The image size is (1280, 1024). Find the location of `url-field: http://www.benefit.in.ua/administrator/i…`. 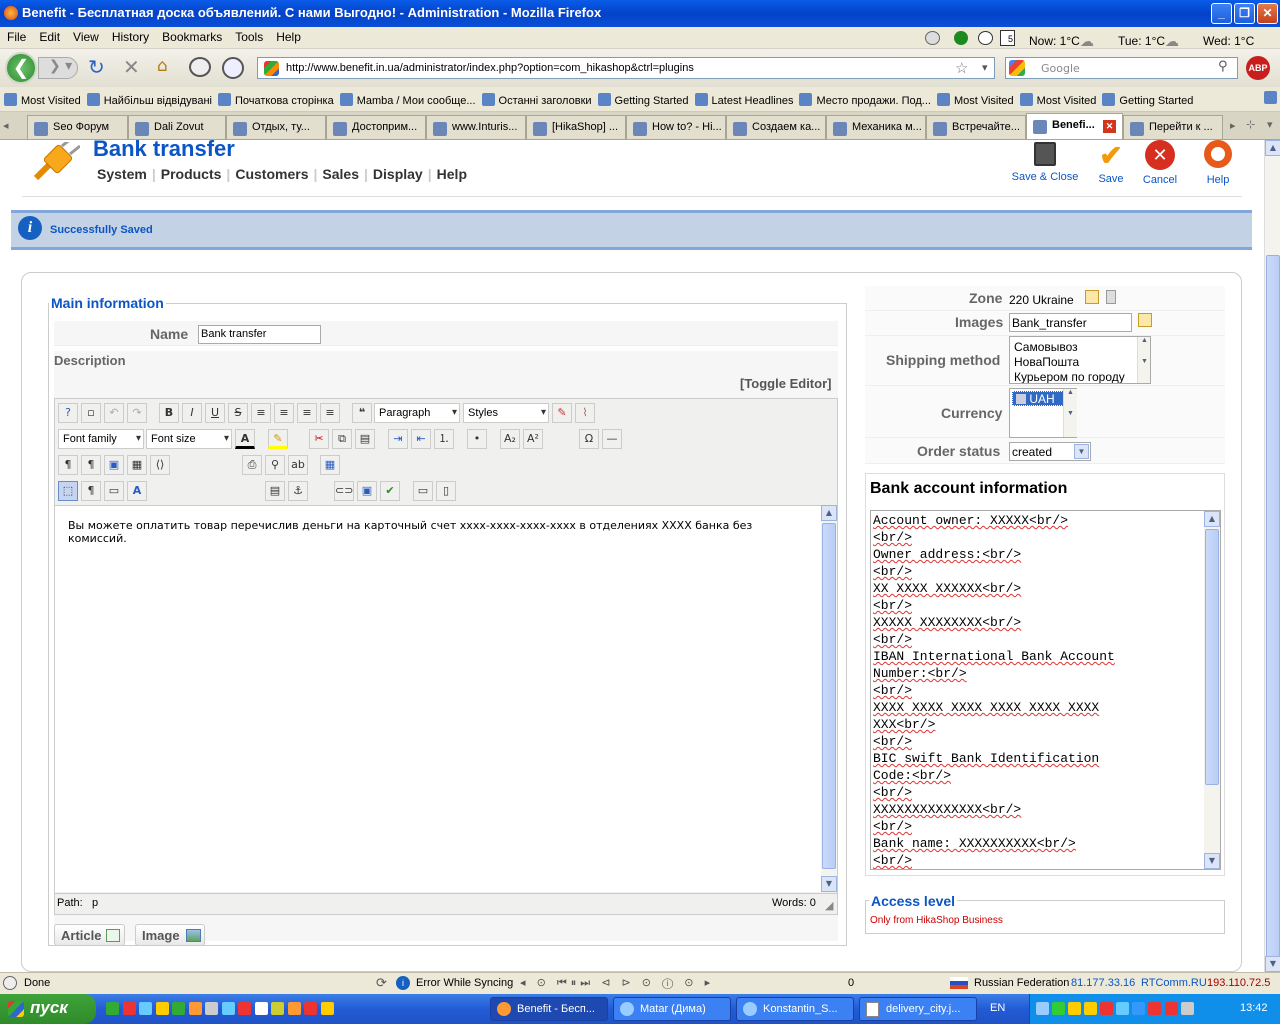

url-field: http://www.benefit.in.ua/administrator/i… is located at coordinates (626, 68).